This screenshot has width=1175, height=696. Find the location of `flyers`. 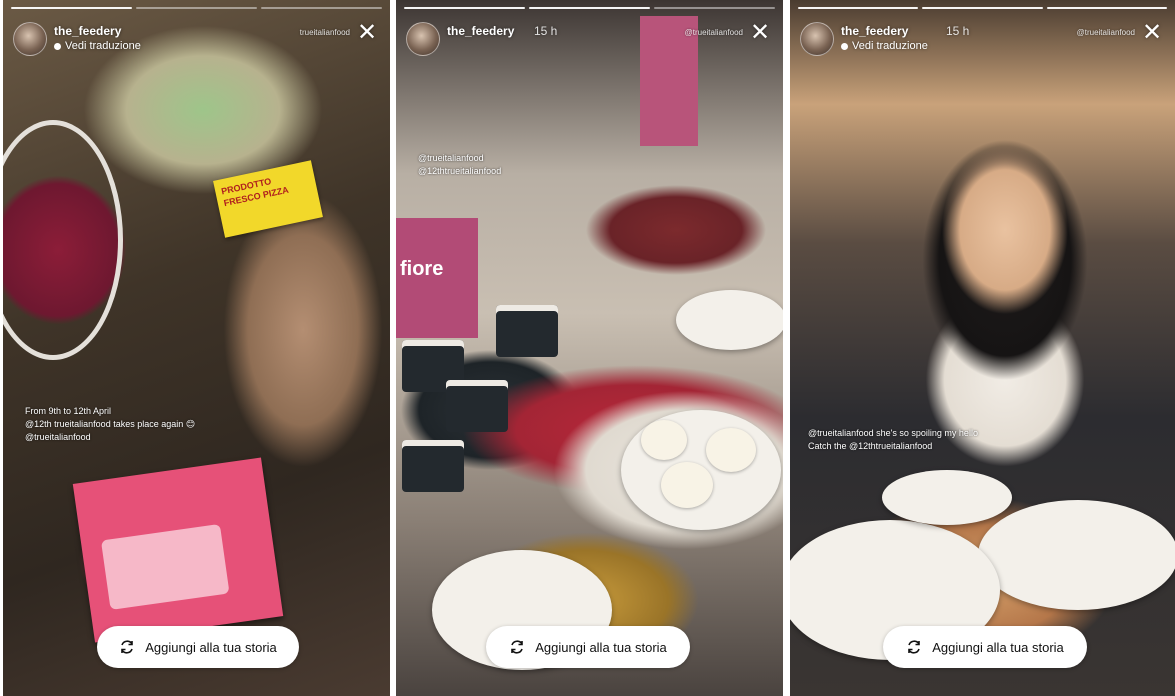

flyers is located at coordinates (178, 550).